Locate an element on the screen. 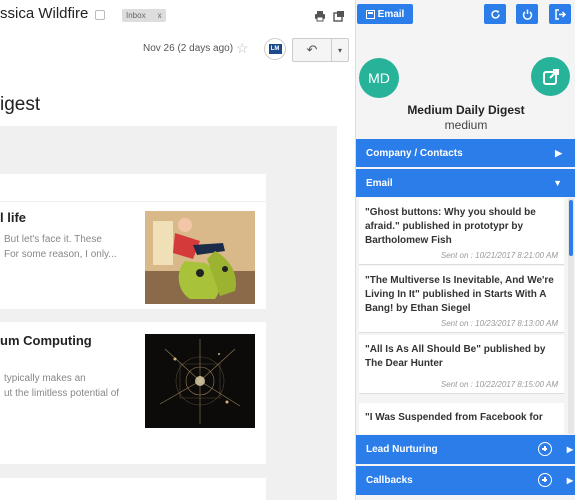 The height and width of the screenshot is (500, 575). important-marker-icon is located at coordinates (100, 15).